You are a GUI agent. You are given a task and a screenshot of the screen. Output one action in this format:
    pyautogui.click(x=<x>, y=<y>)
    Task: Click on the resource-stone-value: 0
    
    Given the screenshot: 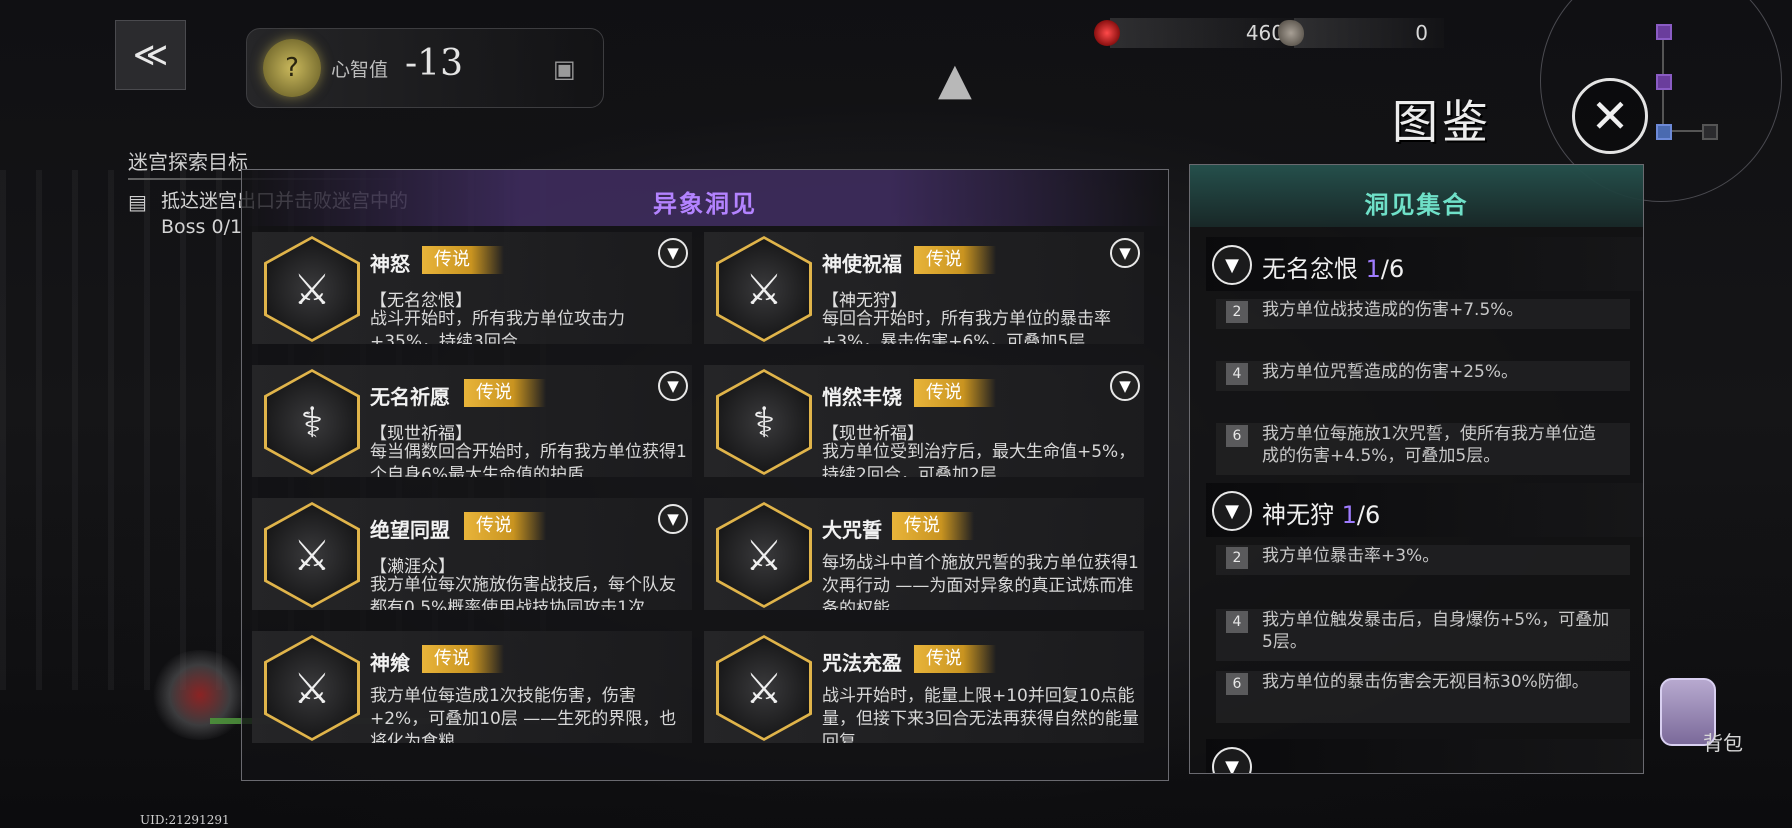 What is the action you would take?
    pyautogui.click(x=1421, y=33)
    